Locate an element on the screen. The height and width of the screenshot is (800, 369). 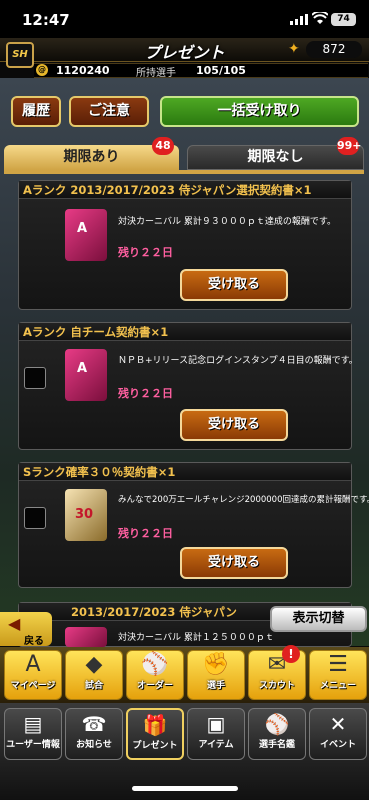
caution-button: ご注意 is located at coordinates (109, 111).